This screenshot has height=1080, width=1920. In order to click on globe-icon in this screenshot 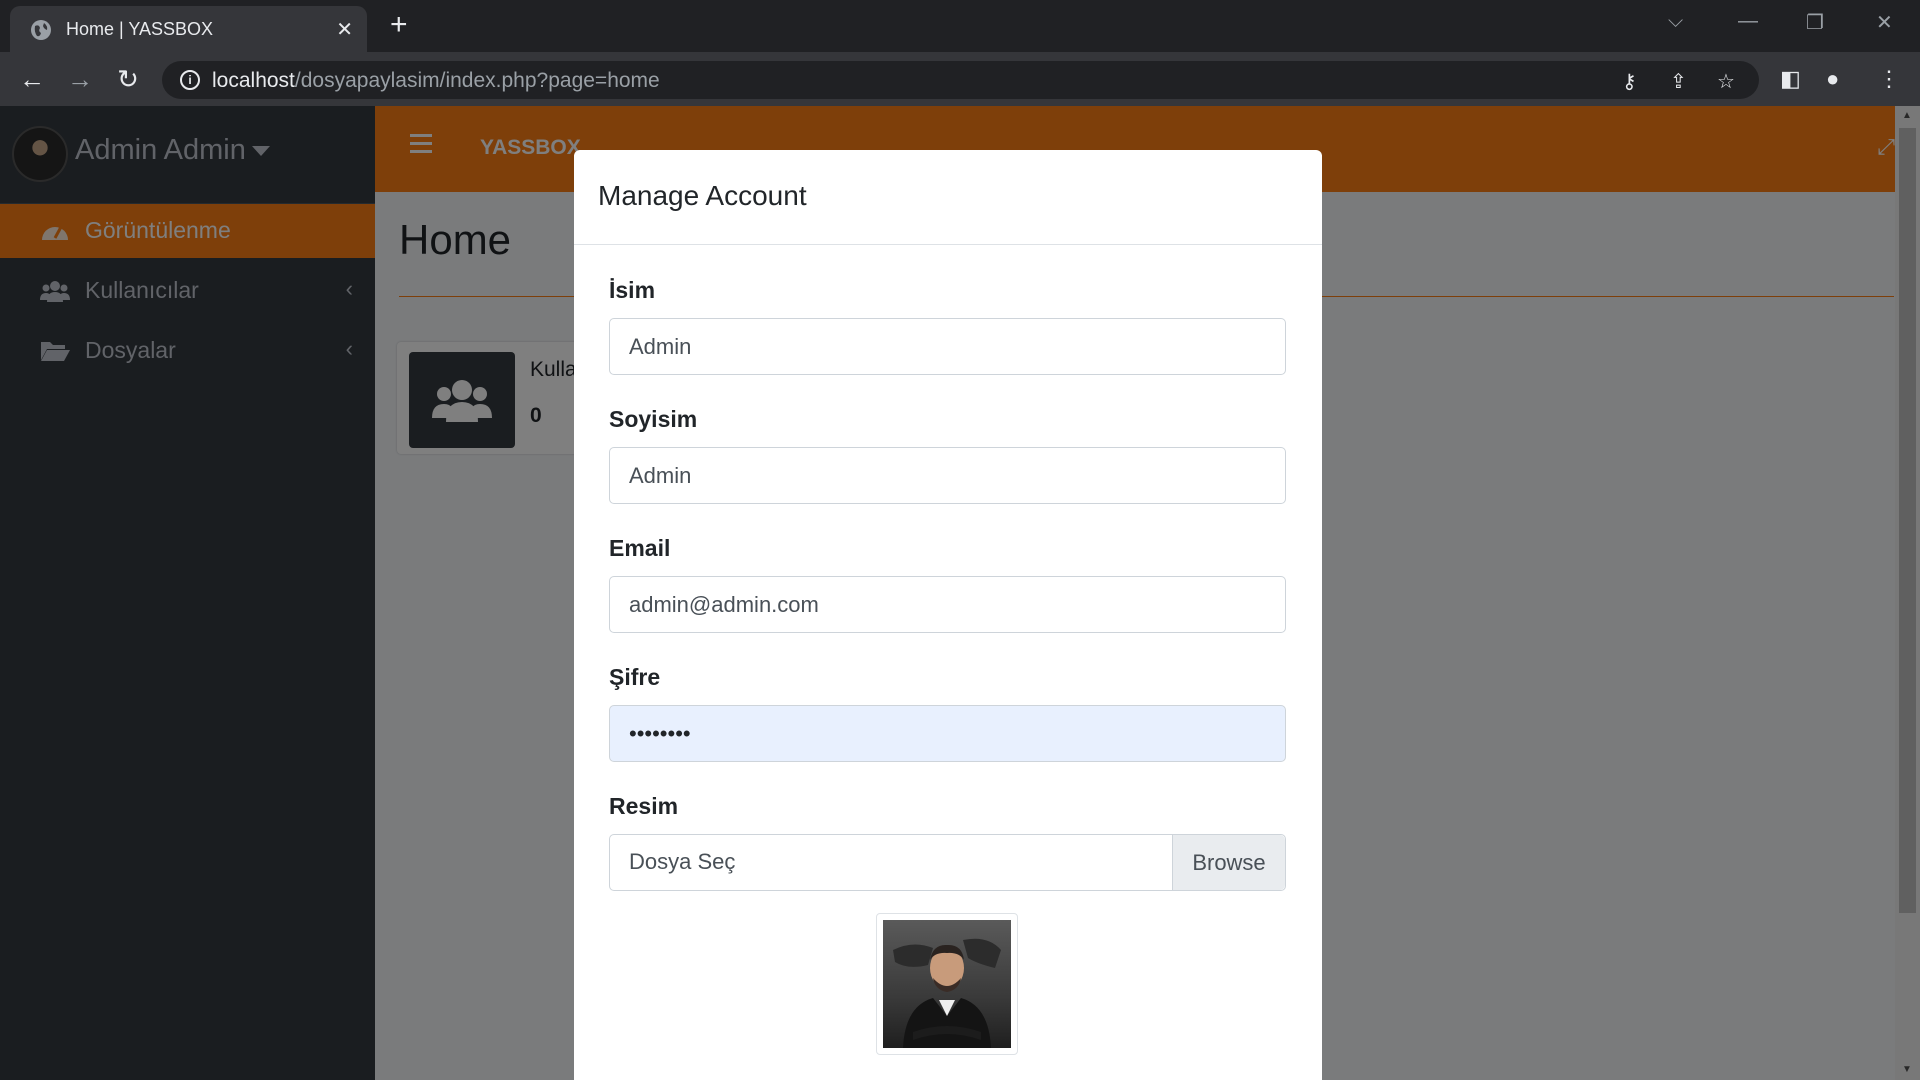, I will do `click(41, 30)`.